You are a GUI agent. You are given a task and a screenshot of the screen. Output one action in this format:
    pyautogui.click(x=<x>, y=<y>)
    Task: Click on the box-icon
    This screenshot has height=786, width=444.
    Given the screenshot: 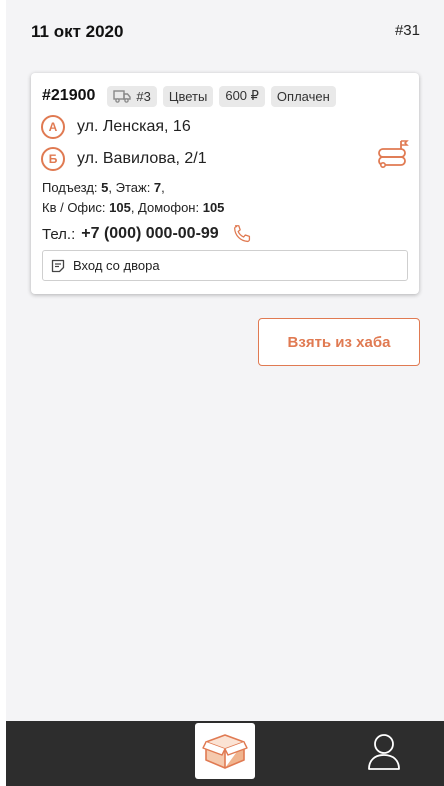 What is the action you would take?
    pyautogui.click(x=225, y=751)
    